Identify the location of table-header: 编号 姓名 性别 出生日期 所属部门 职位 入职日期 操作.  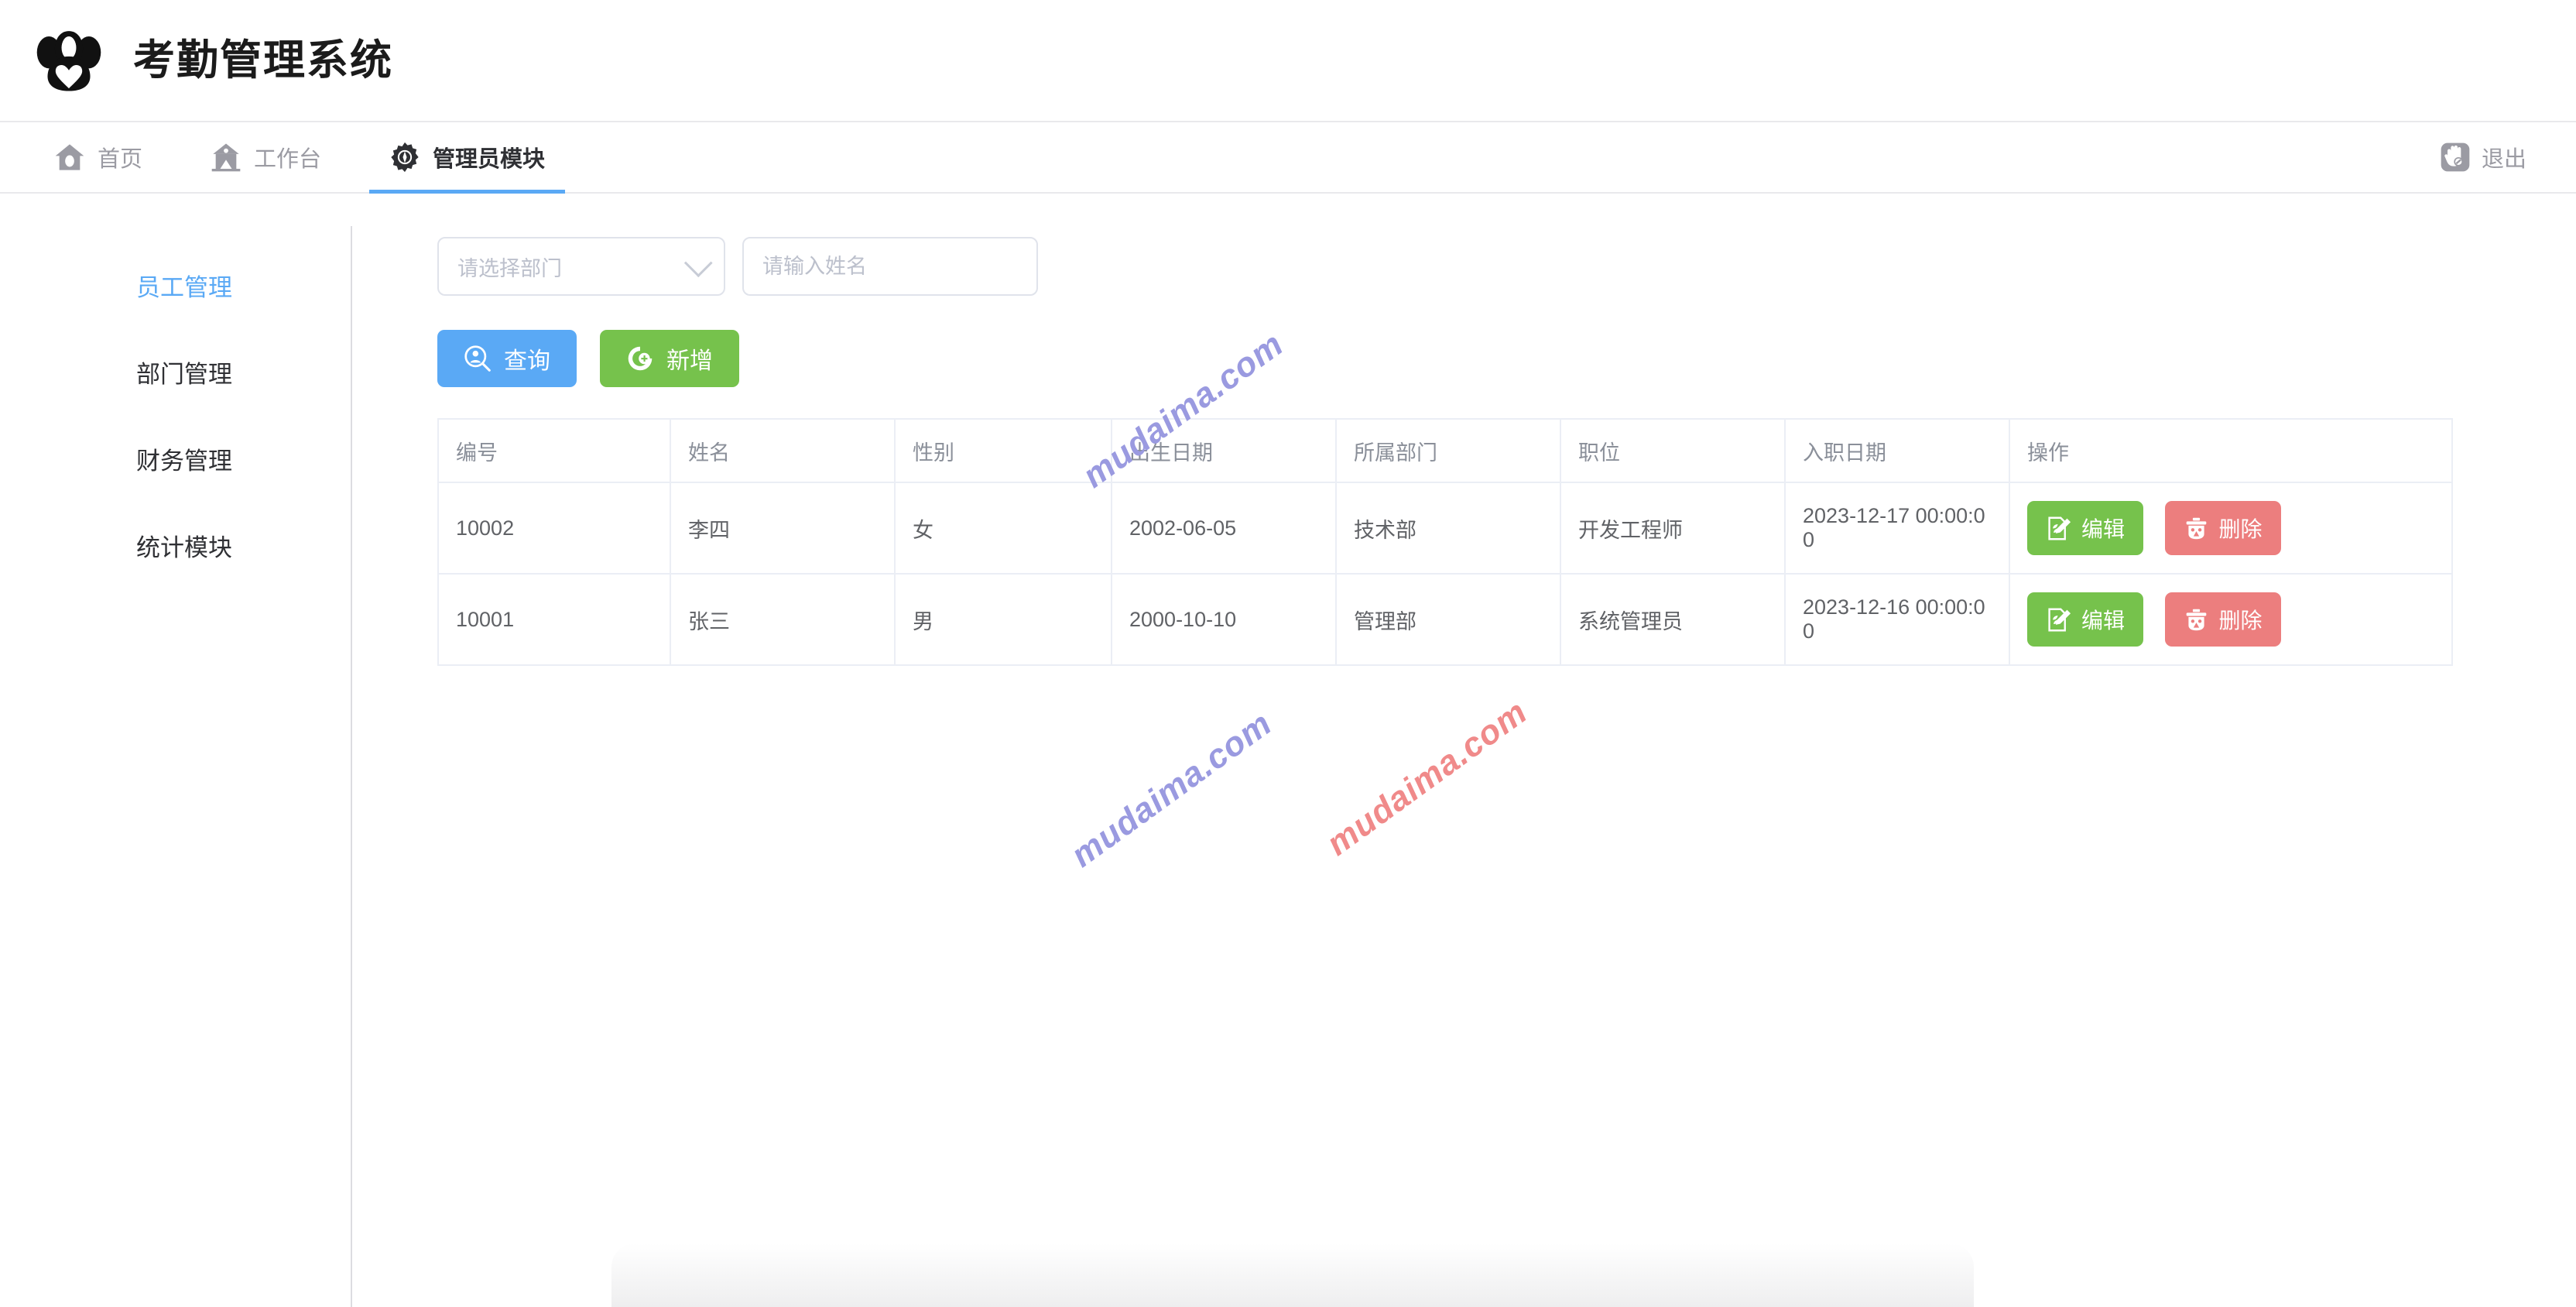
(1445, 451).